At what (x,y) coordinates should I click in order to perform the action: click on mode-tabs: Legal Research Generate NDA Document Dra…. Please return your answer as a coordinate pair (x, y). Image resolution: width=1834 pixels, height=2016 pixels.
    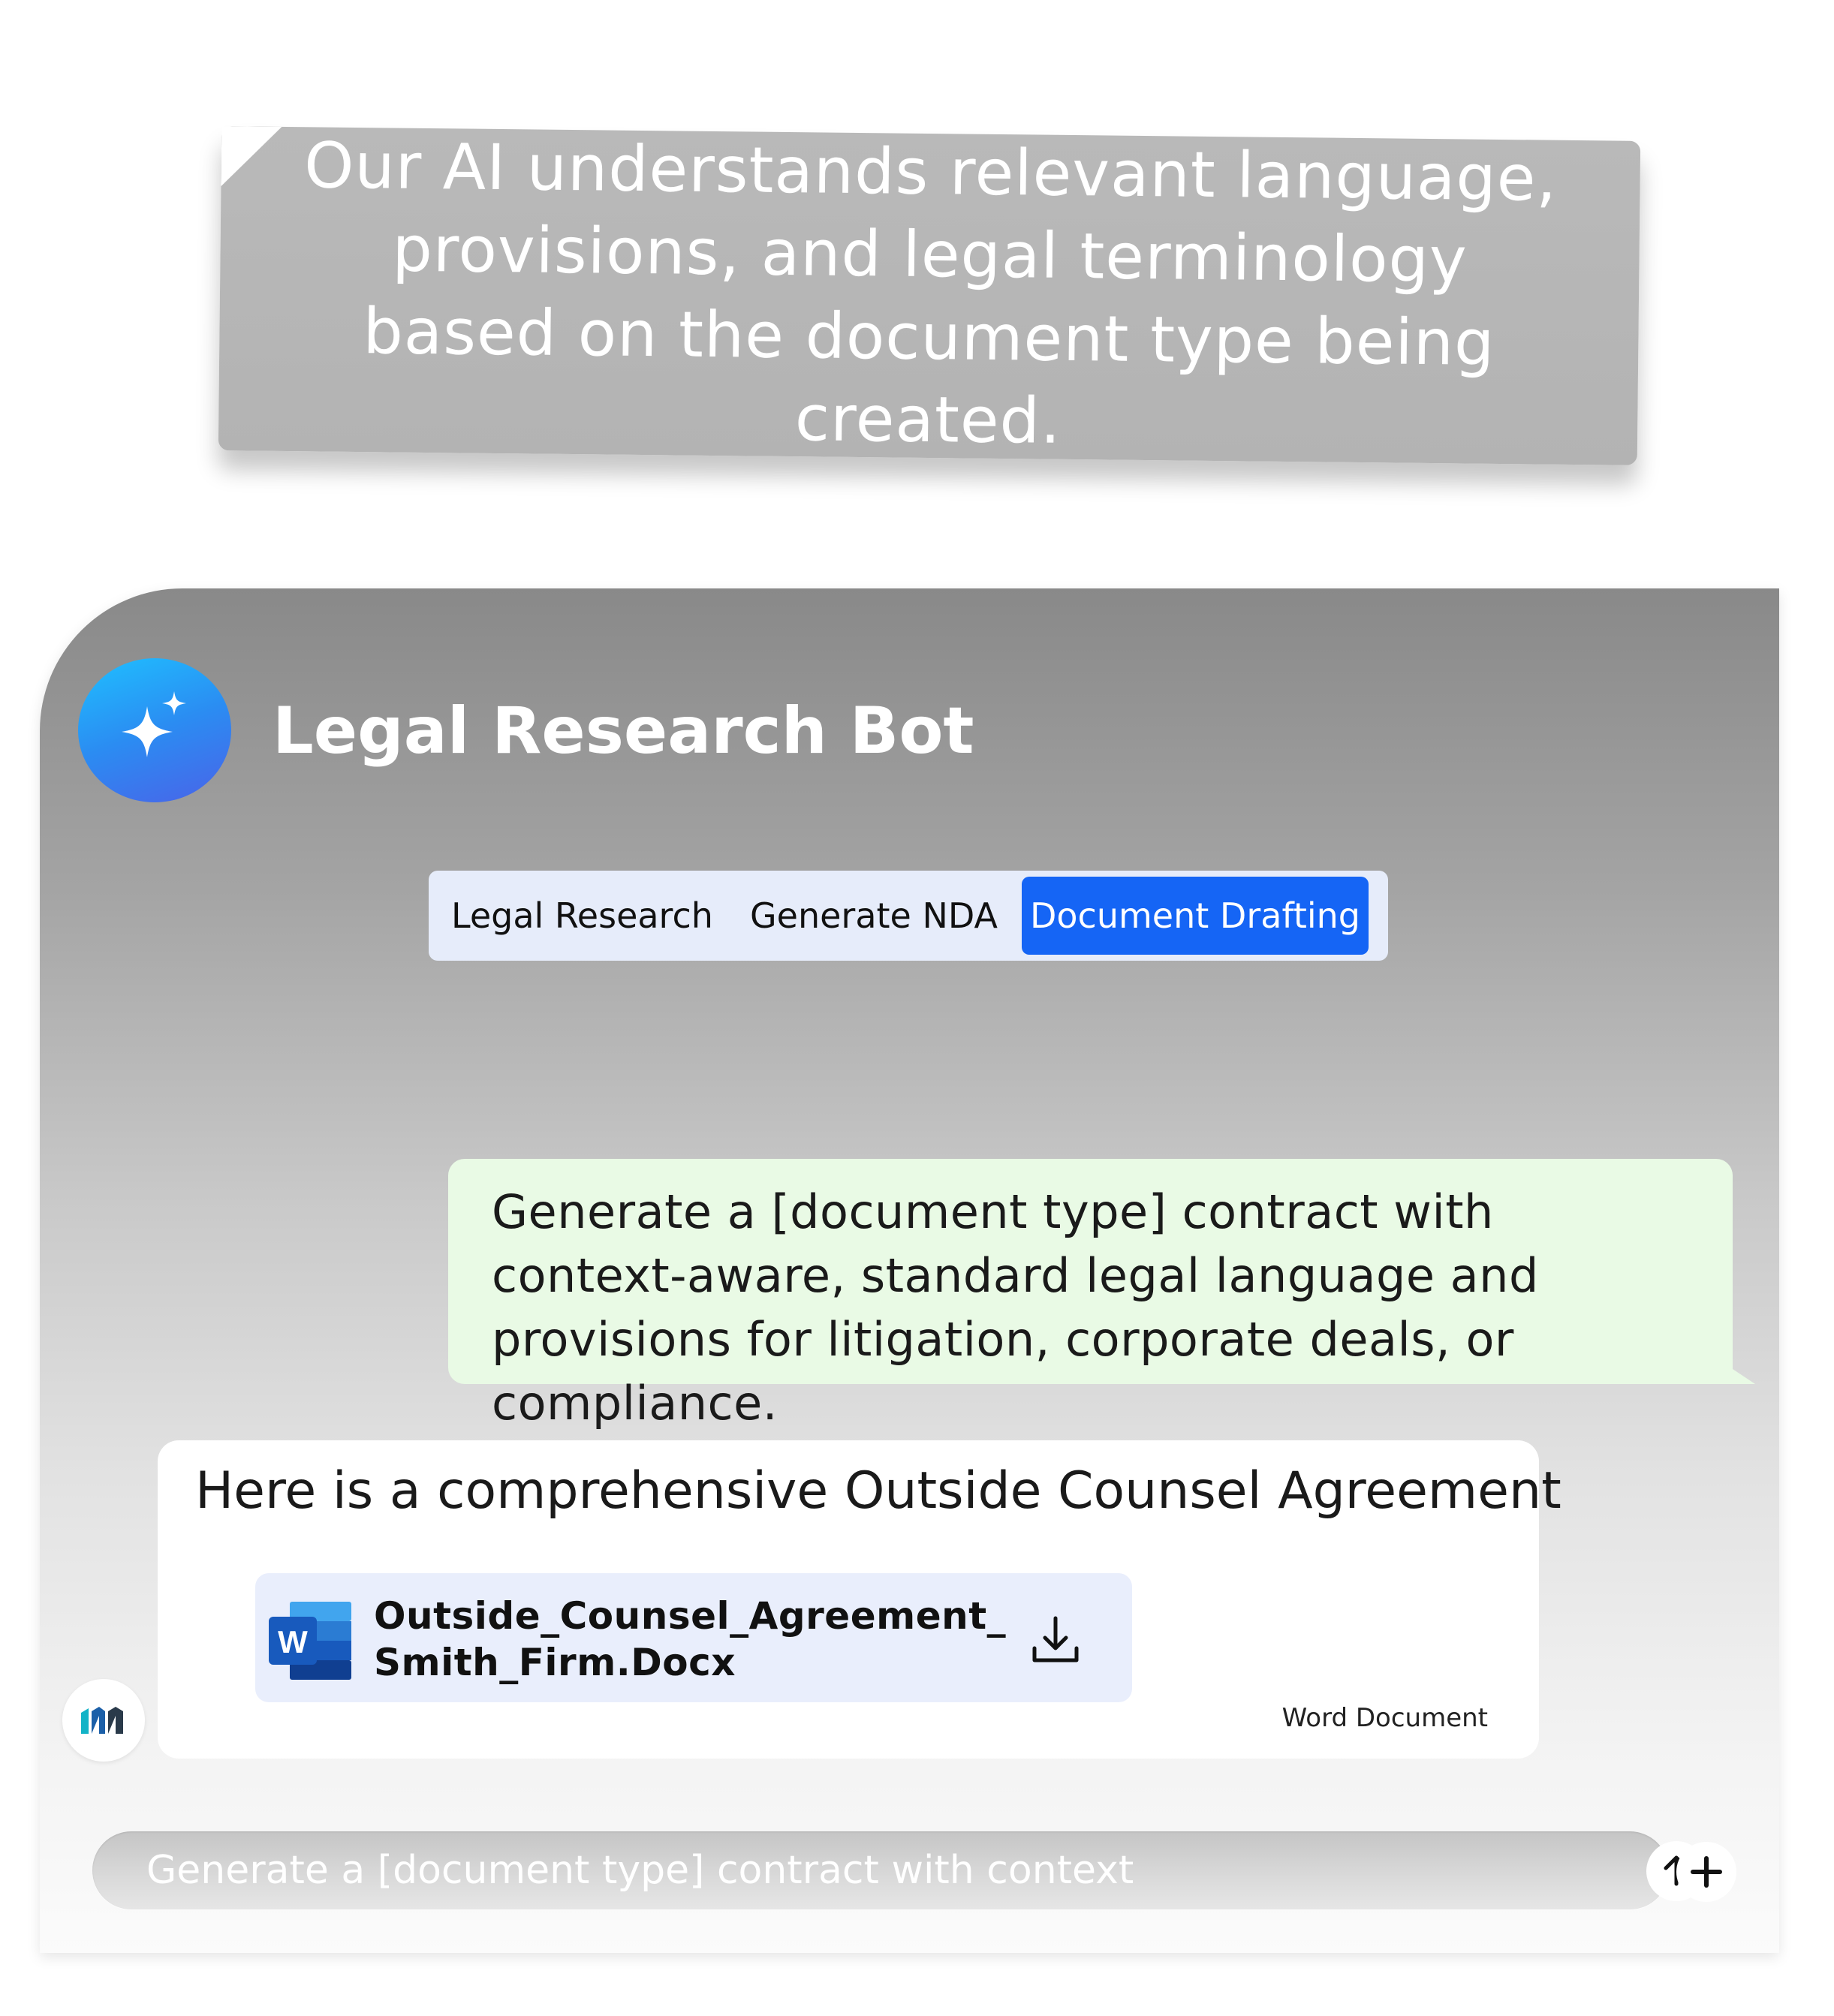
    Looking at the image, I should click on (908, 916).